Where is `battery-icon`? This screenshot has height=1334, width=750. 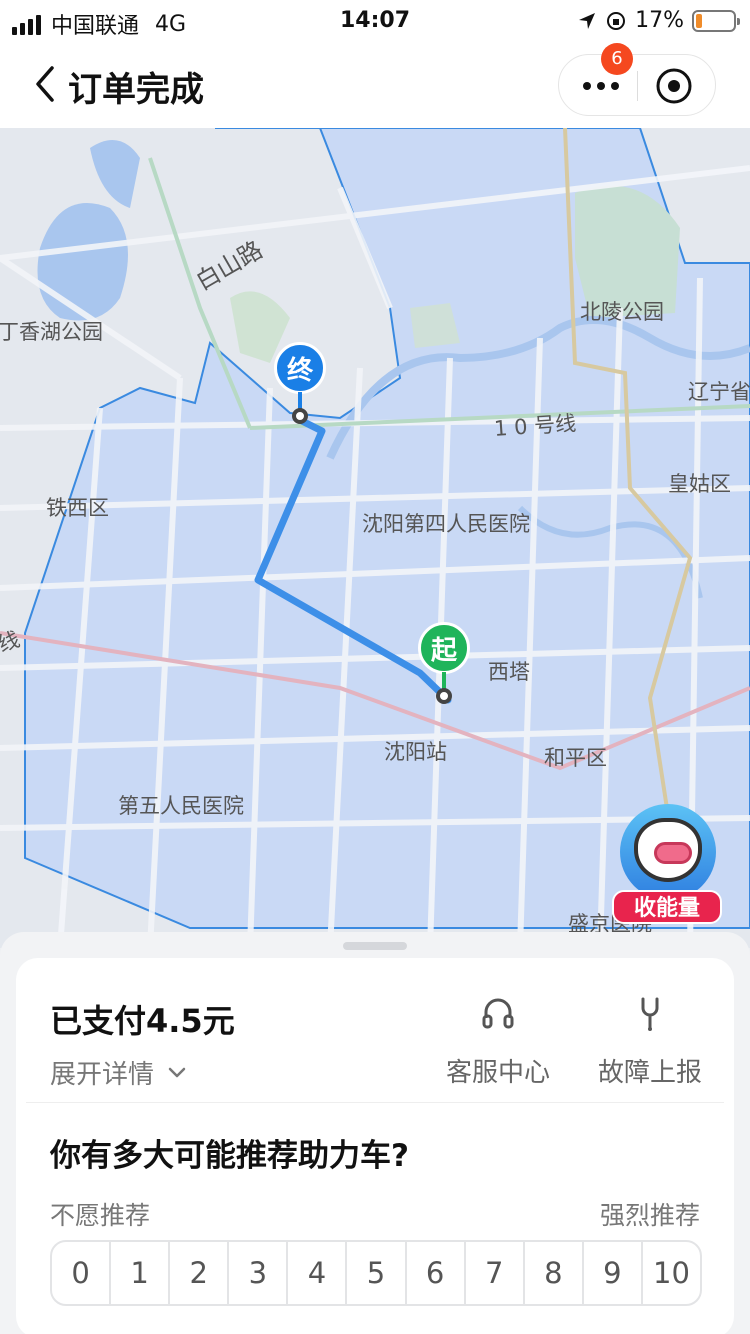
battery-icon is located at coordinates (716, 20).